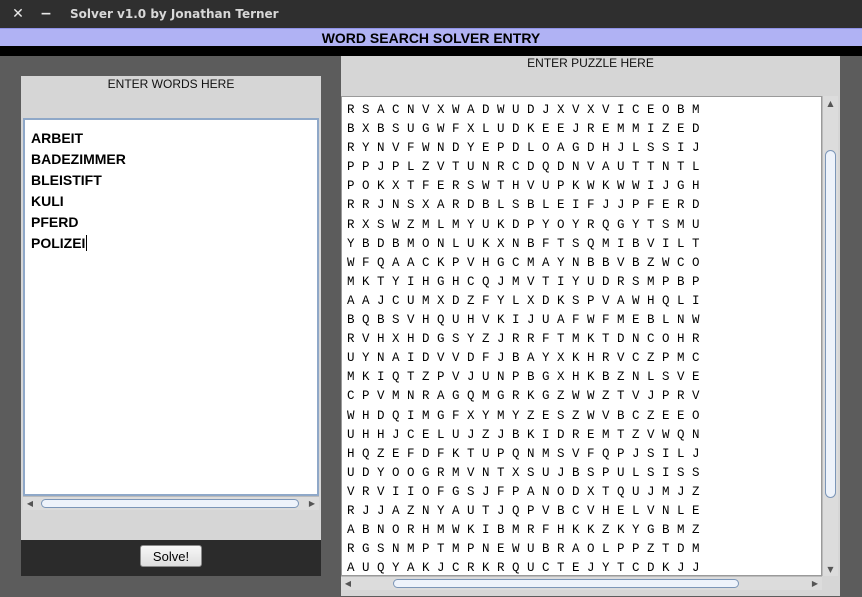 The image size is (862, 597). Describe the element at coordinates (171, 138) in the screenshot. I see `word-entry: ARBEIT` at that location.